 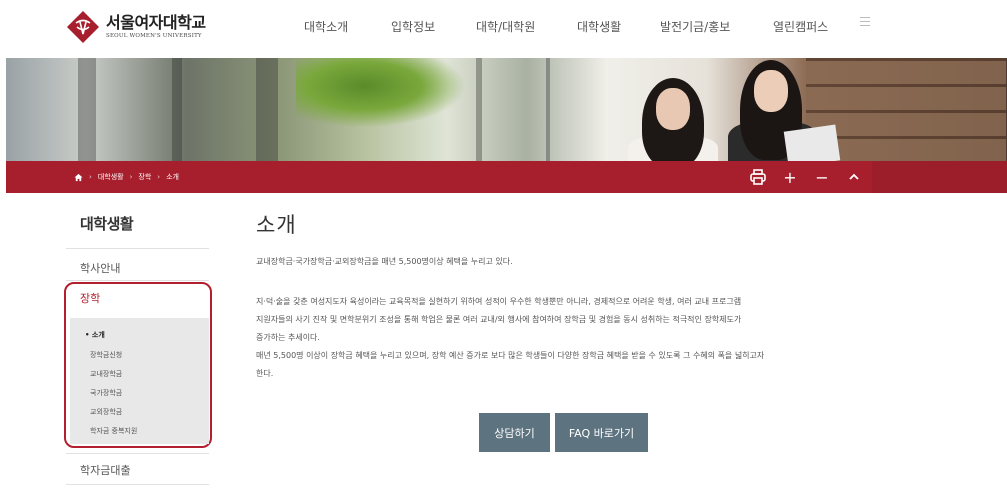 What do you see at coordinates (156, 22) in the screenshot?
I see `logo-name-kr: 서울여자대학교` at bounding box center [156, 22].